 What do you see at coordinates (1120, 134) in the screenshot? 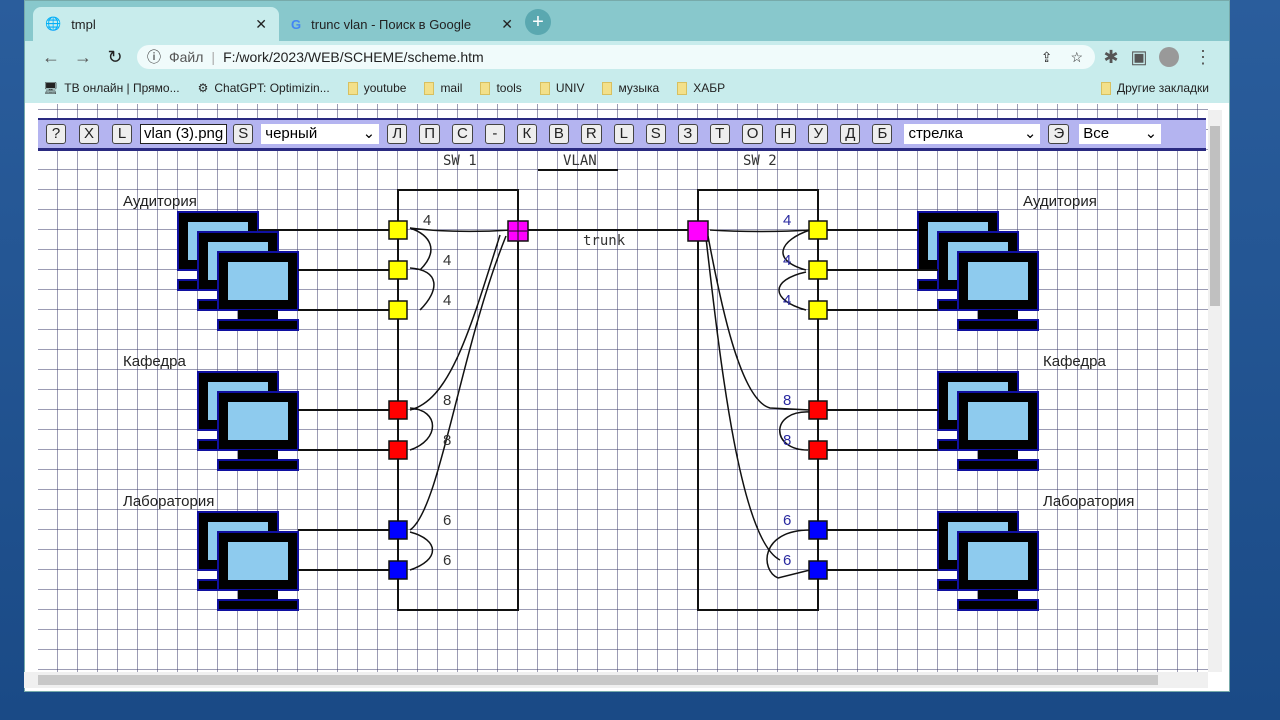
I see `filter-select: Все ⌄` at bounding box center [1120, 134].